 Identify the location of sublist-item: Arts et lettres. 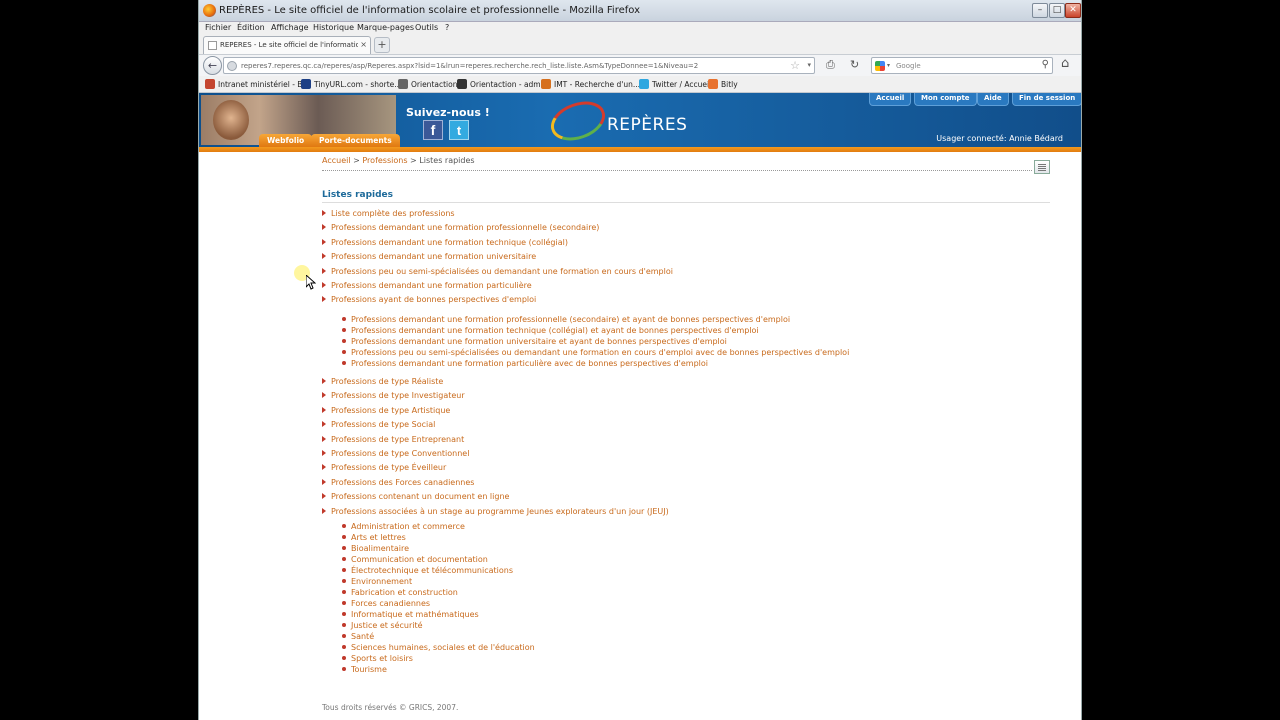
(374, 537).